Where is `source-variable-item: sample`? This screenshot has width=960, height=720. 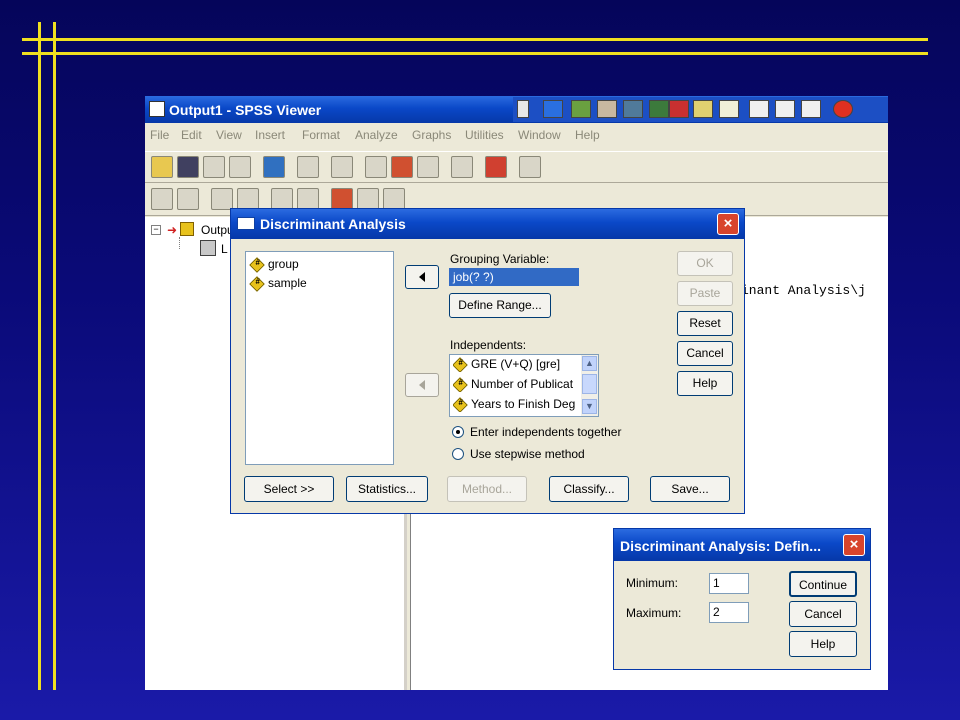 source-variable-item: sample is located at coordinates (278, 284).